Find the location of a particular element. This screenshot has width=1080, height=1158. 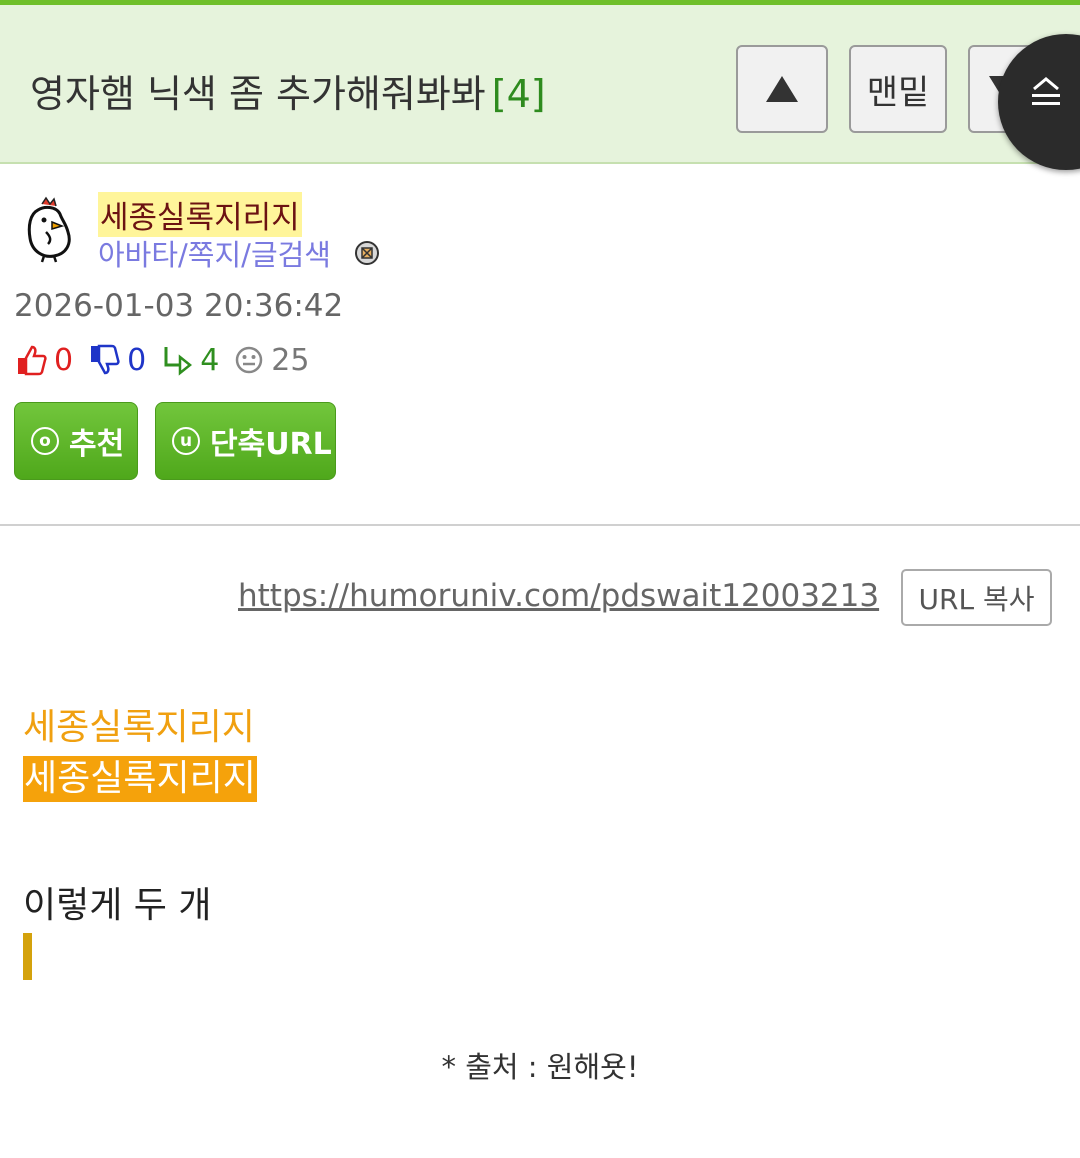

reply-arrow-icon is located at coordinates (178, 361).